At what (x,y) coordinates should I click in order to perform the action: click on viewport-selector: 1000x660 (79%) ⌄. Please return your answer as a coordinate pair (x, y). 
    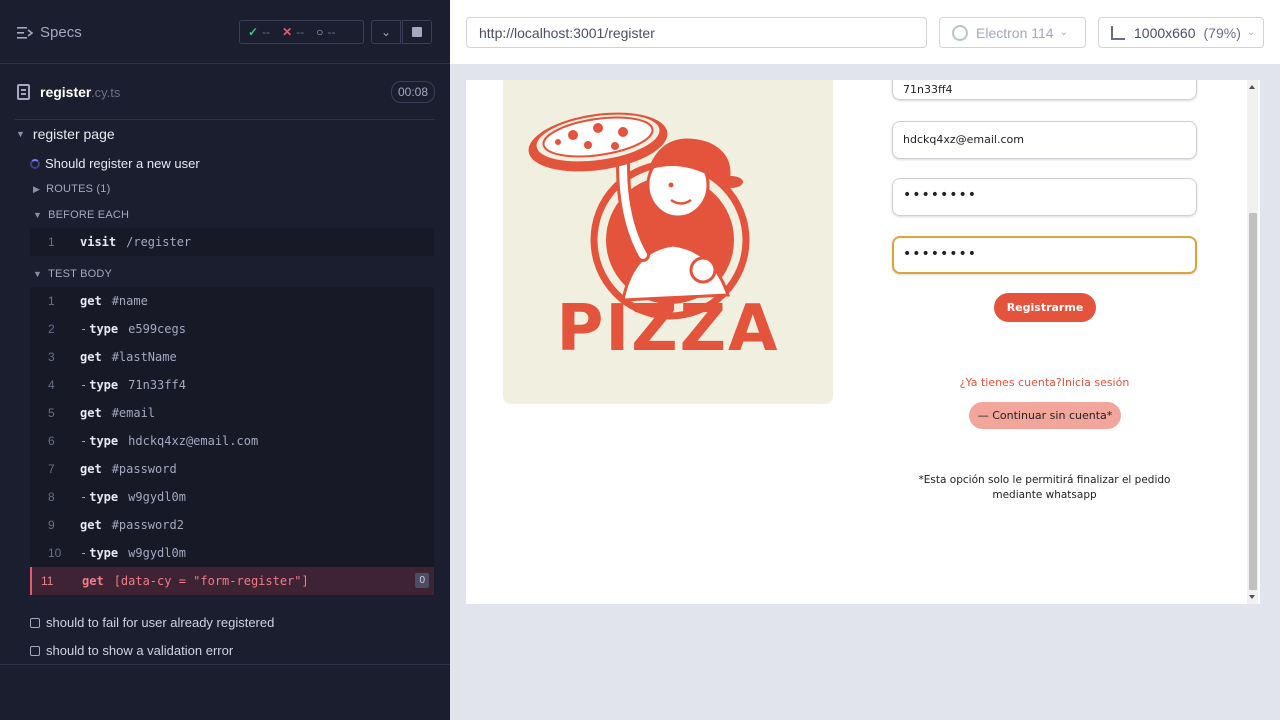
    Looking at the image, I should click on (1181, 32).